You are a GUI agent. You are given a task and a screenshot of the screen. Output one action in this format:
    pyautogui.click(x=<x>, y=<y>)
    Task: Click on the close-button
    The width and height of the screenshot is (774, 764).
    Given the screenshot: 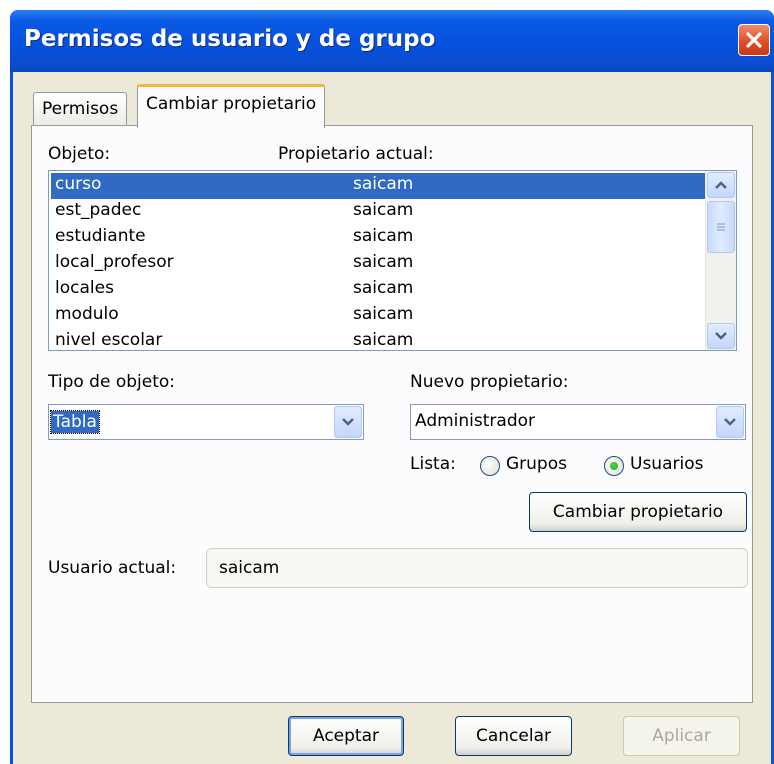 What is the action you would take?
    pyautogui.click(x=754, y=40)
    